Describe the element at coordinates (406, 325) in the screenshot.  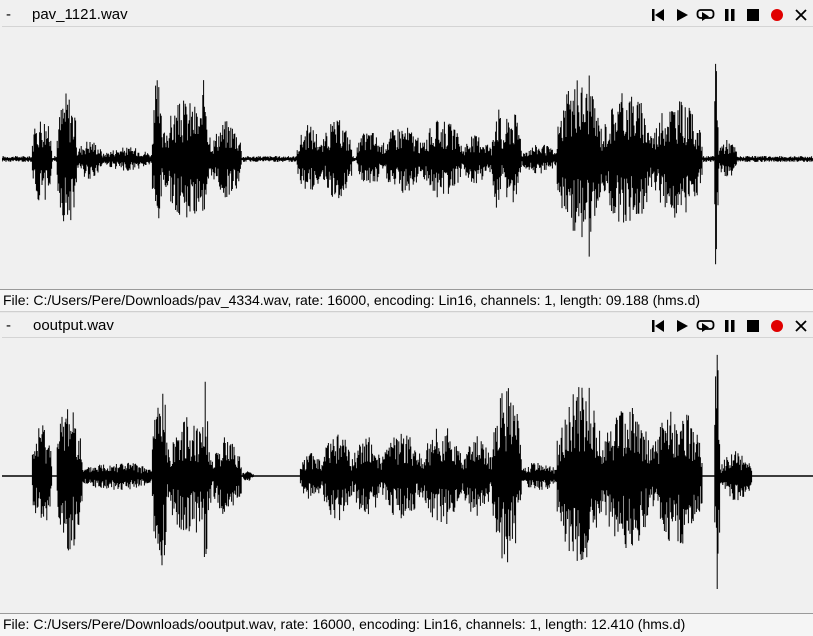
I see `panel-titlebar: - ooutput.wav` at that location.